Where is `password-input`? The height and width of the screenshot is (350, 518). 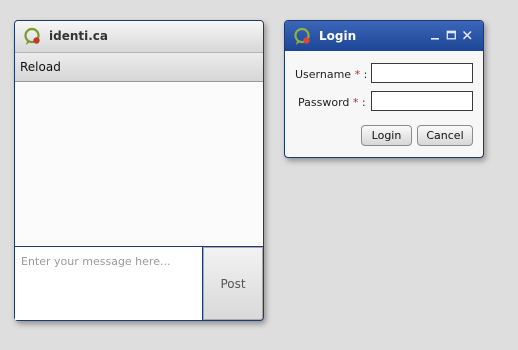 password-input is located at coordinates (422, 101).